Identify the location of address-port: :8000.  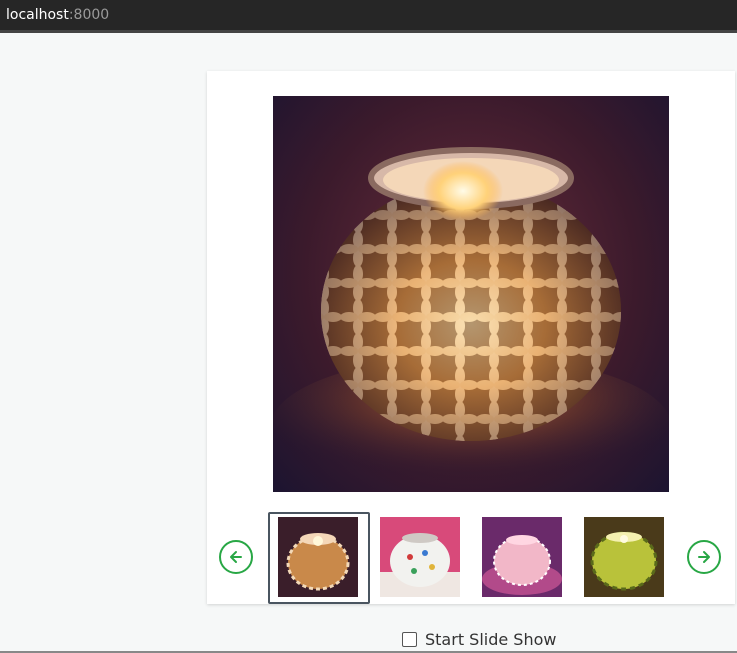
(89, 15).